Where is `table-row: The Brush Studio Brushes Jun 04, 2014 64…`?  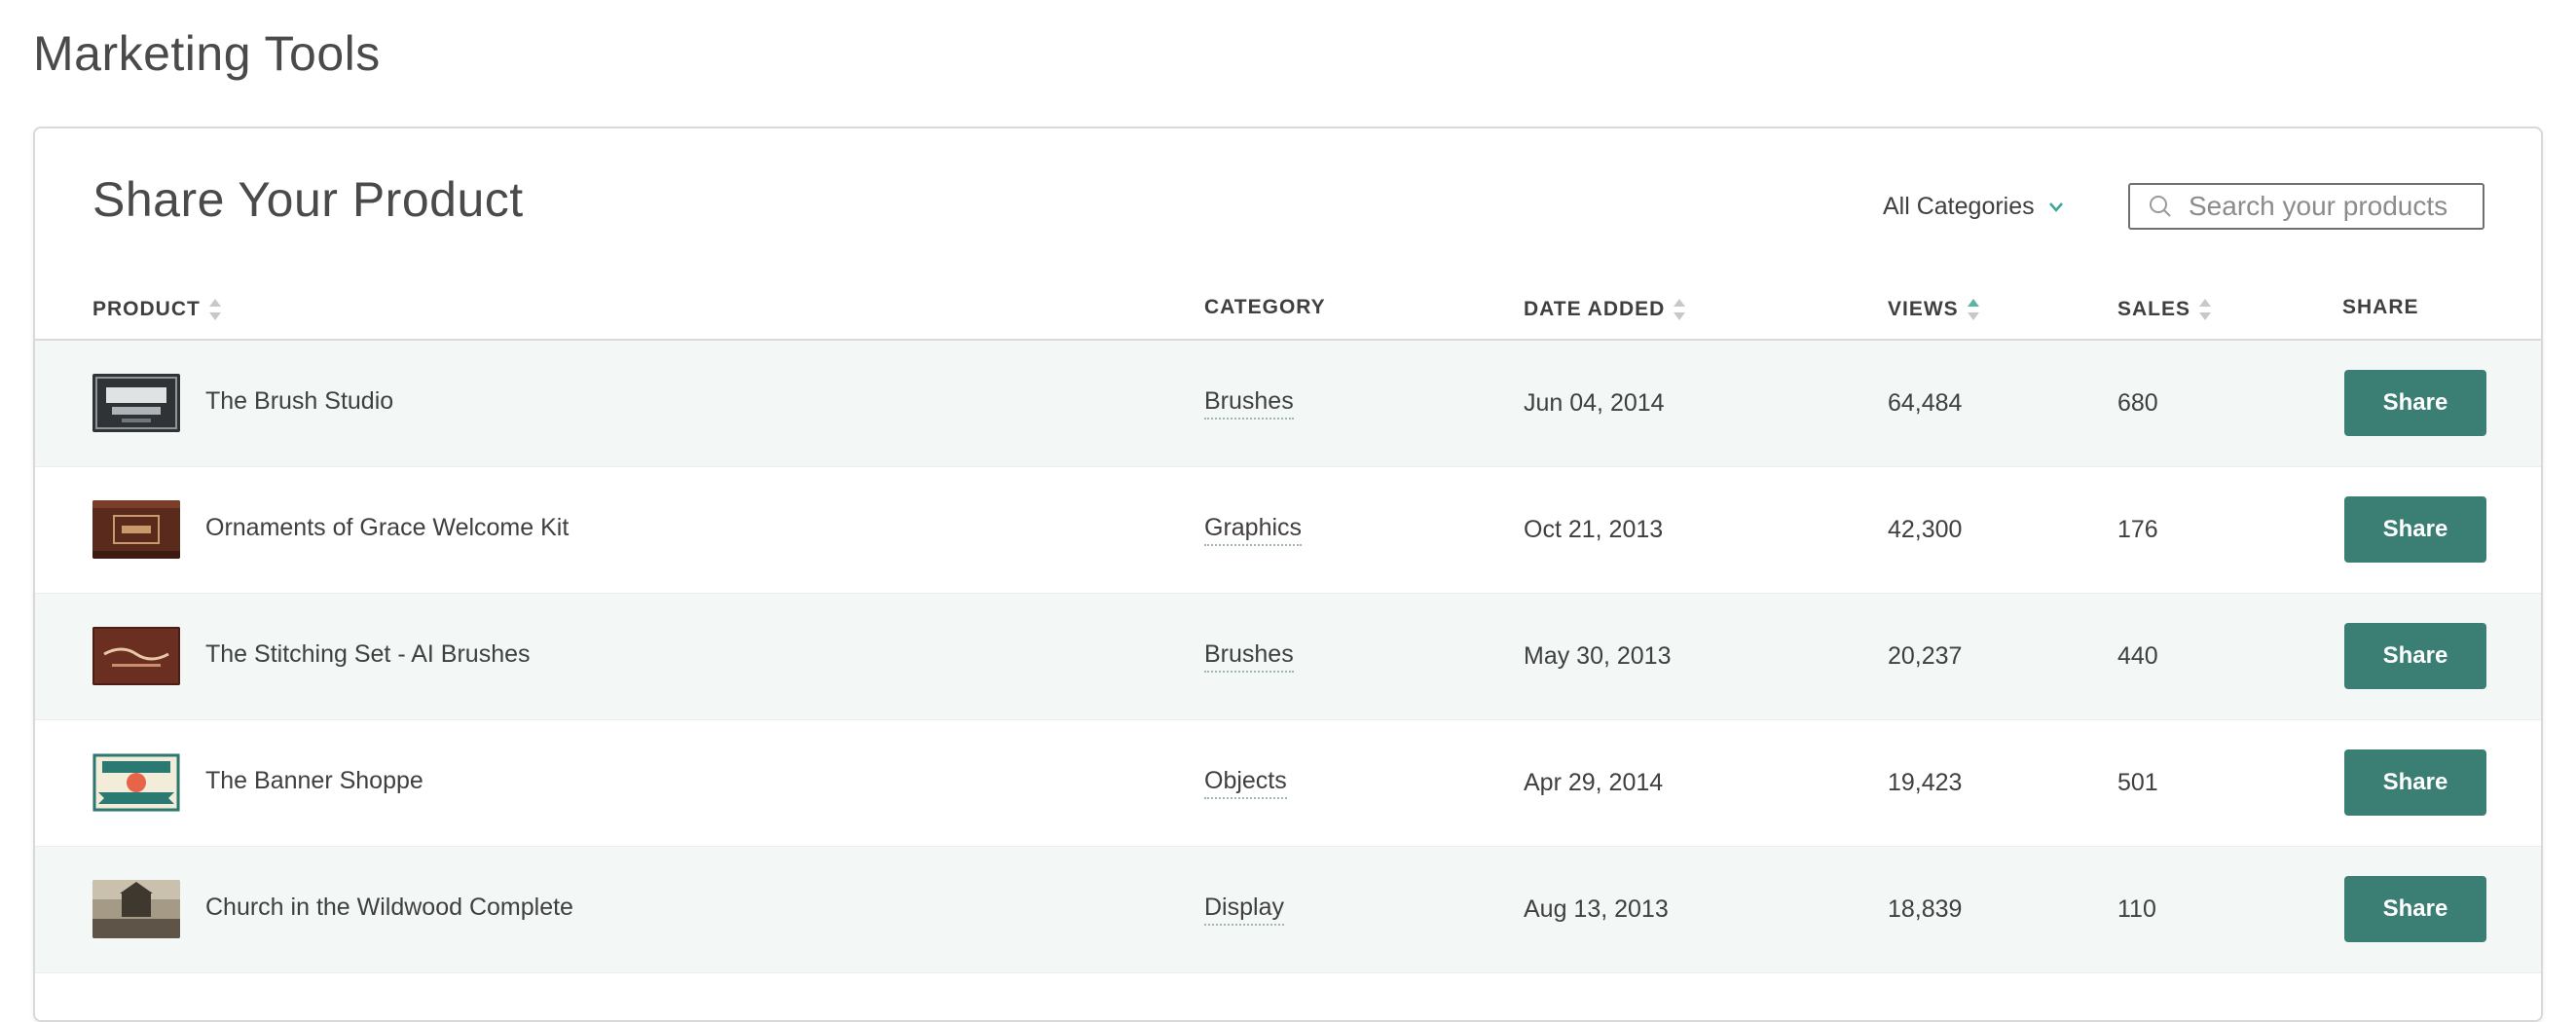 table-row: The Brush Studio Brushes Jun 04, 2014 64… is located at coordinates (1288, 404).